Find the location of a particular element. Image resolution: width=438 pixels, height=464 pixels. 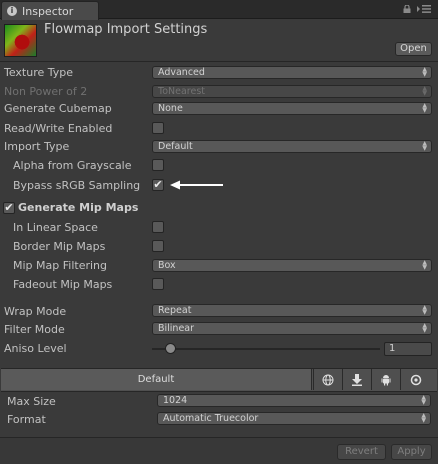

texture-type-value: Advanced is located at coordinates (181, 72).